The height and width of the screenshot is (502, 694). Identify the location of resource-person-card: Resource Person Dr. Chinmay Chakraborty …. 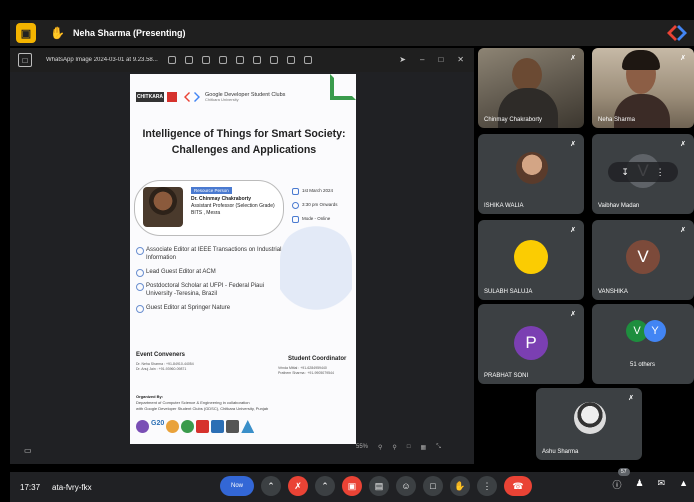
(209, 208).